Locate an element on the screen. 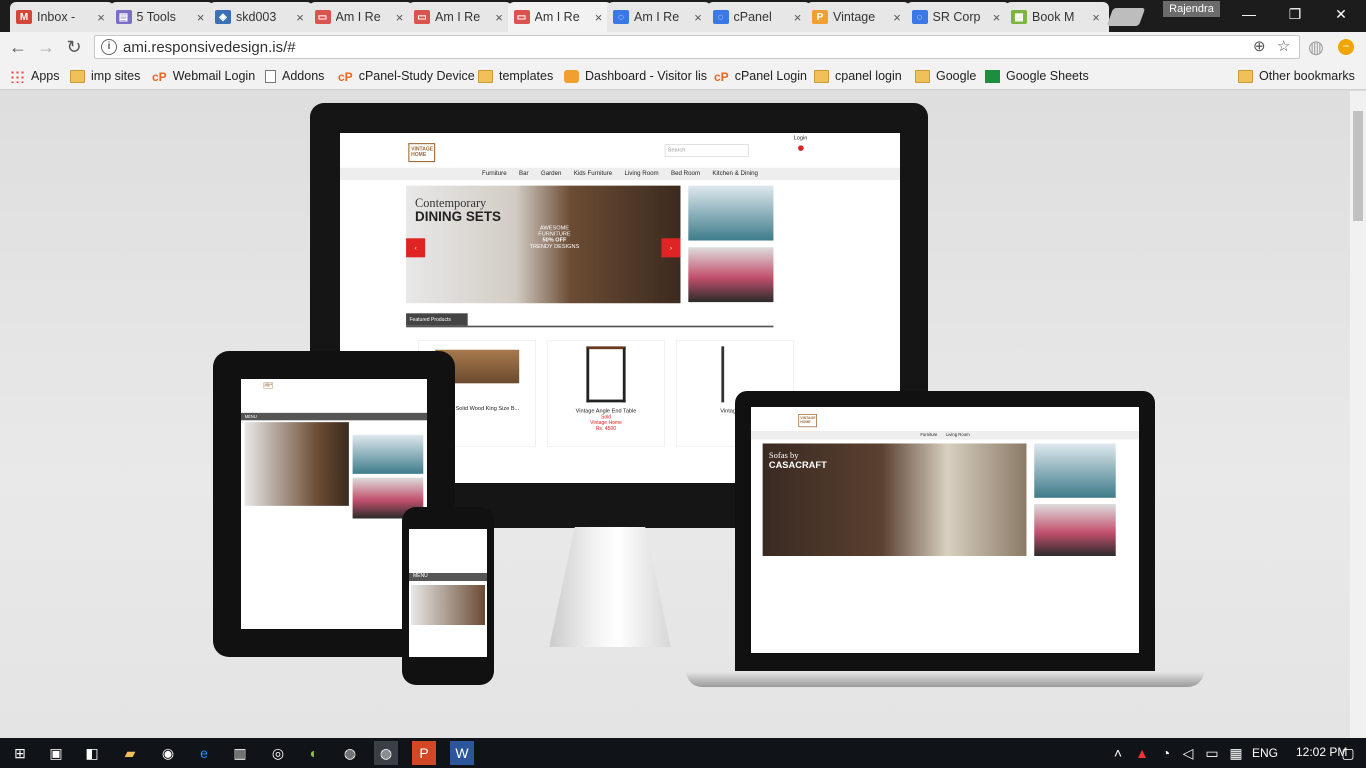 This screenshot has width=1366, height=768. bookmark-item: Addons is located at coordinates (294, 76).